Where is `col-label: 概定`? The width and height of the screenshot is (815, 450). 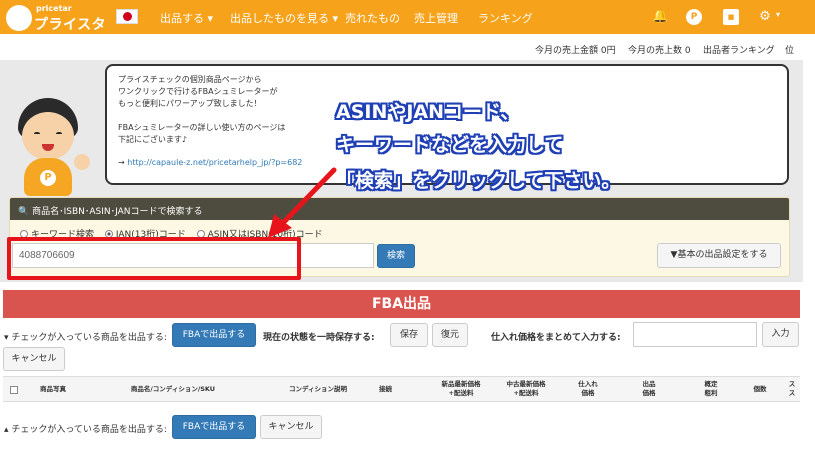 col-label: 概定 is located at coordinates (711, 384).